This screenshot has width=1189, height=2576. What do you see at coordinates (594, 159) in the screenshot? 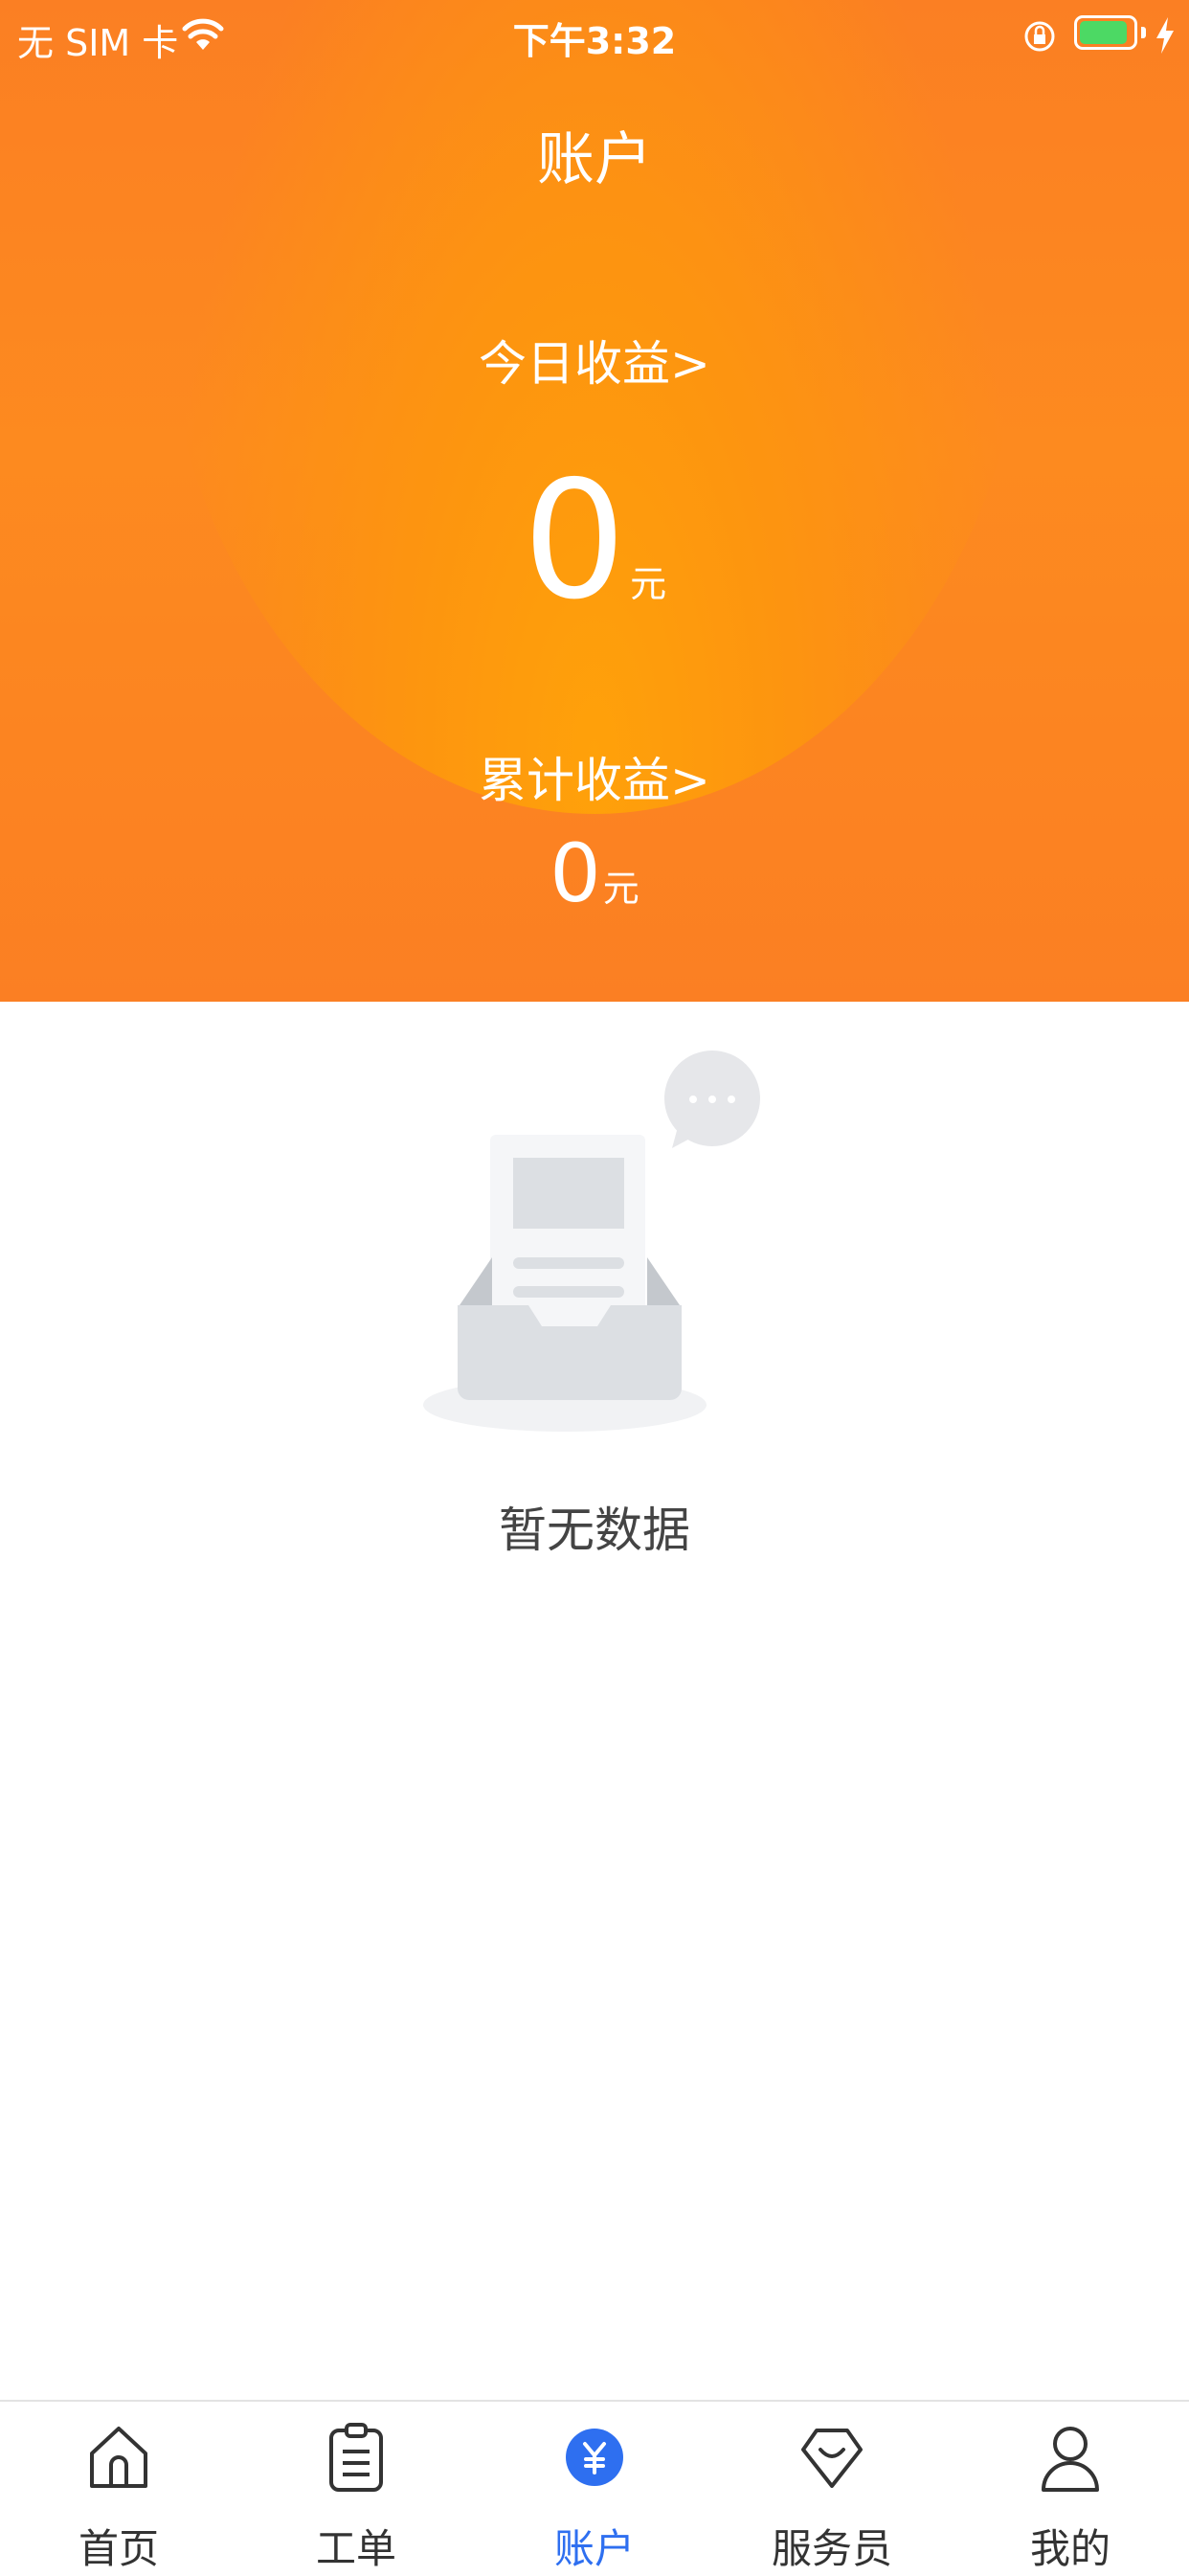
I see `page-title: 账户` at bounding box center [594, 159].